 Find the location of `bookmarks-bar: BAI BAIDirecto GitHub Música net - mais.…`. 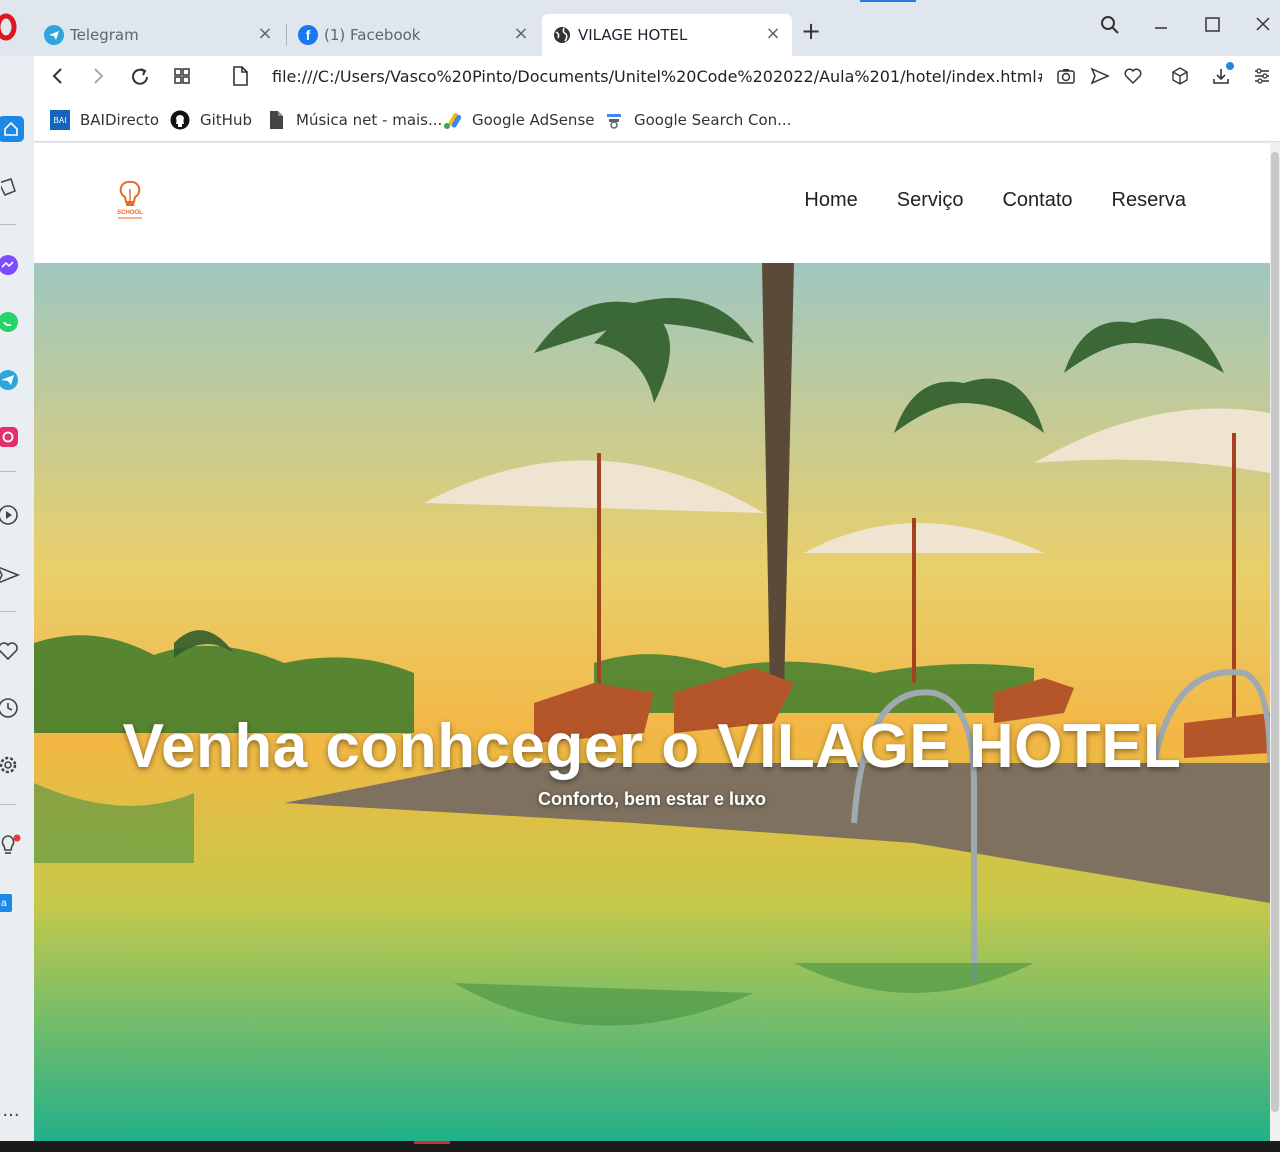

bookmarks-bar: BAI BAIDirecto GitHub Música net - mais.… is located at coordinates (657, 121).